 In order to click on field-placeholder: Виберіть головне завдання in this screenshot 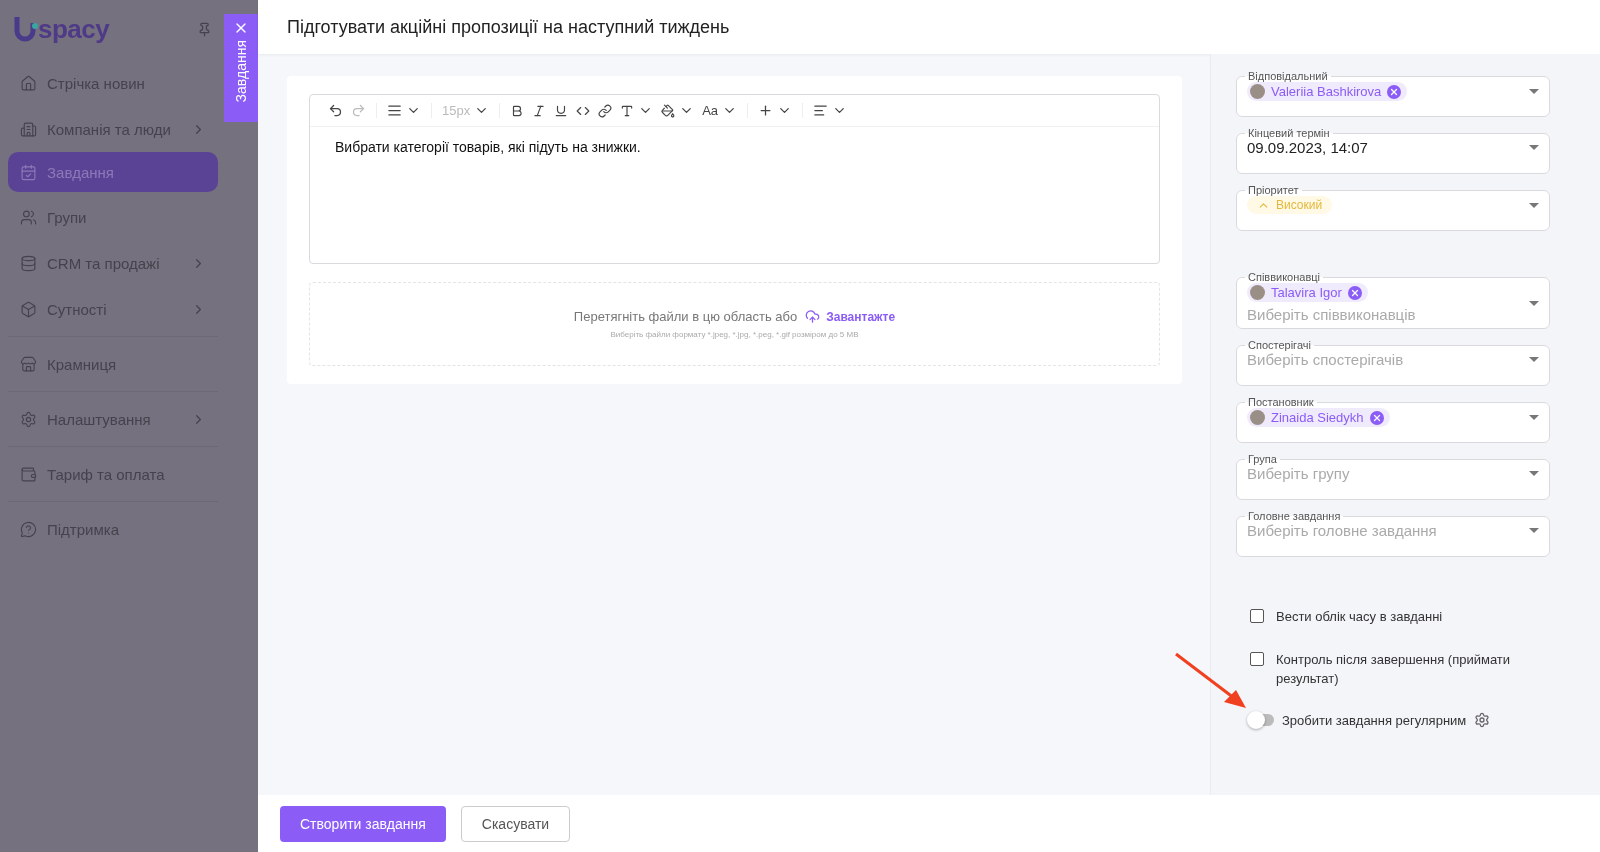, I will do `click(1342, 530)`.